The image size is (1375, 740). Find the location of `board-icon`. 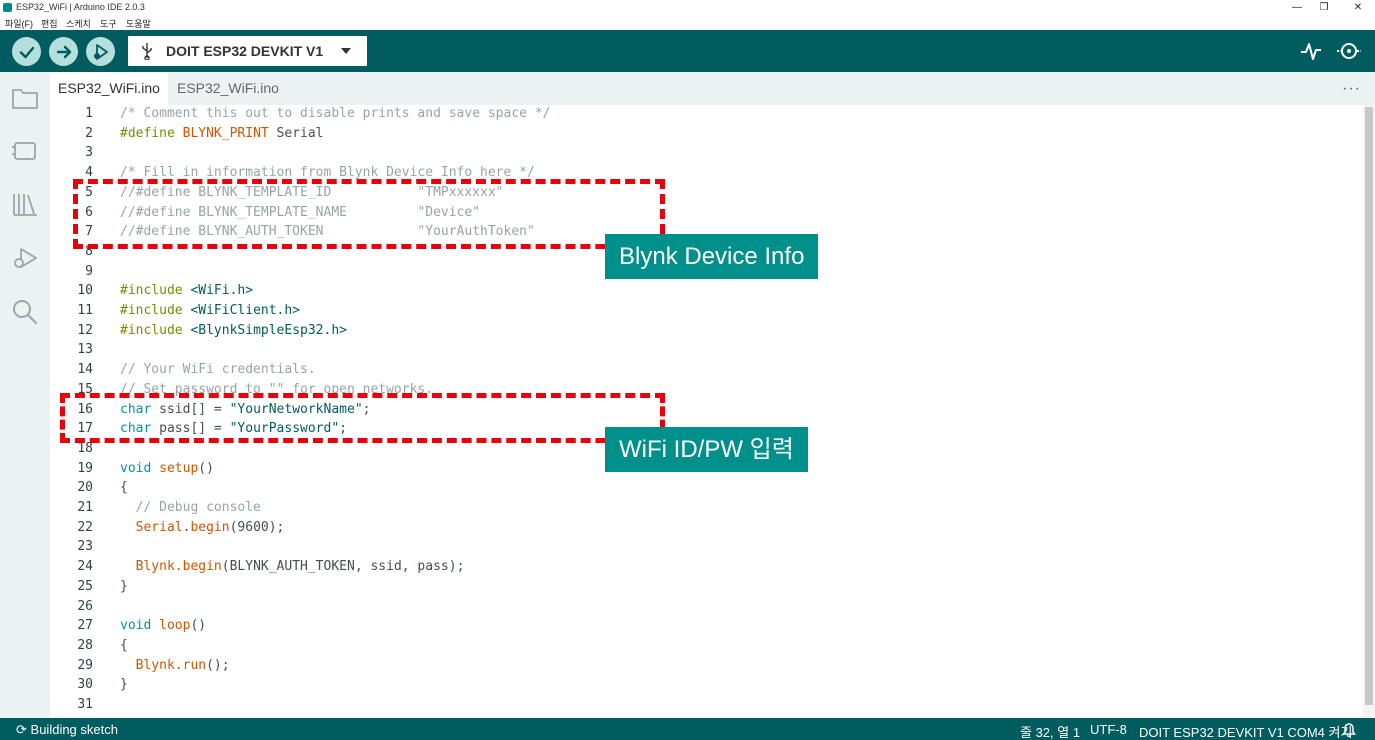

board-icon is located at coordinates (25, 151).